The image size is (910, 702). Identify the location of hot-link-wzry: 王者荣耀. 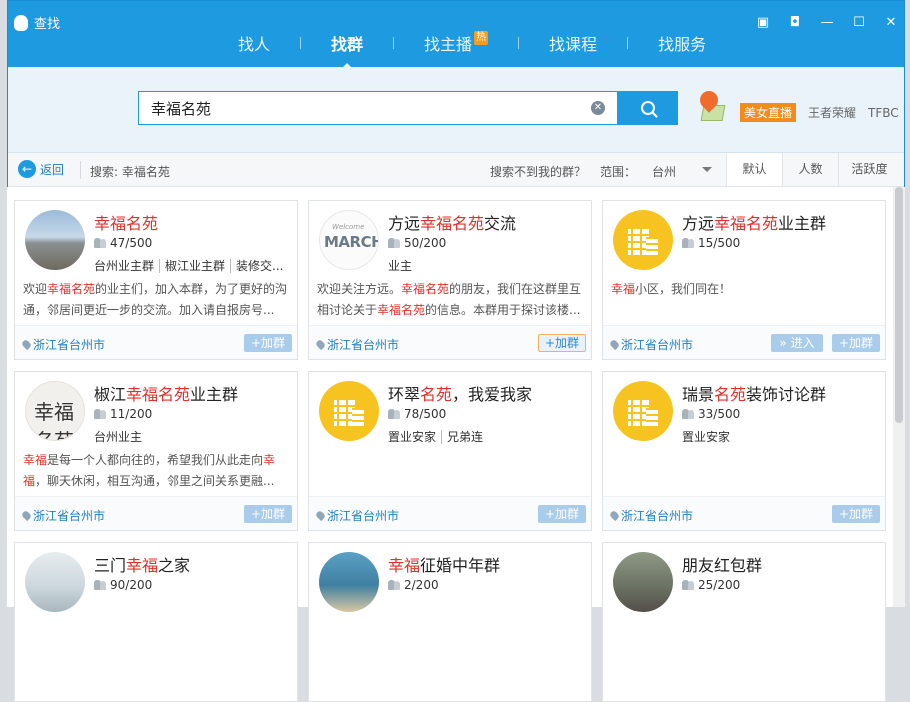
(832, 112).